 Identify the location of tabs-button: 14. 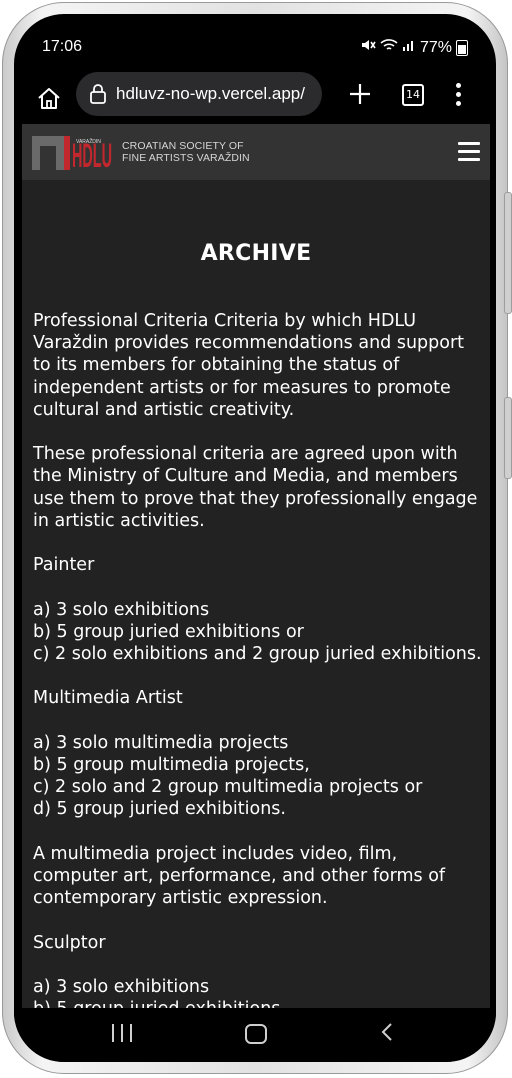
(413, 95).